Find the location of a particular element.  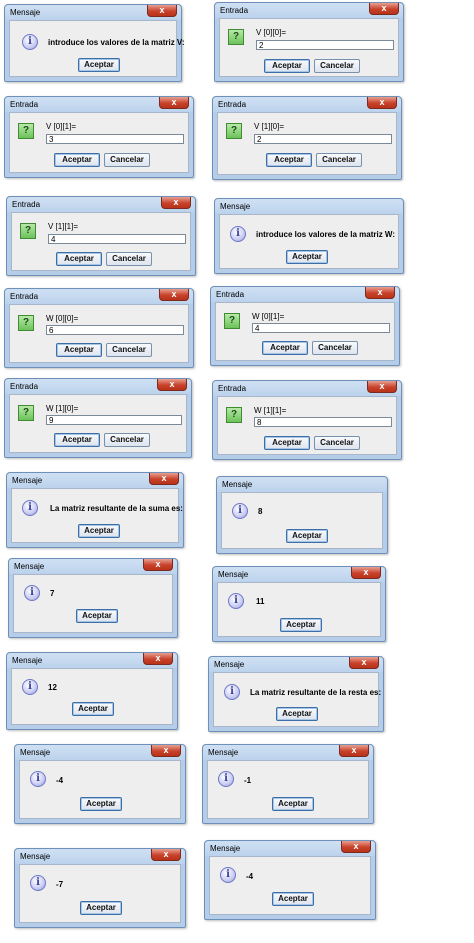

message-dialog-diff-value-4: Mensaje x i -4 Aceptar is located at coordinates (290, 880).